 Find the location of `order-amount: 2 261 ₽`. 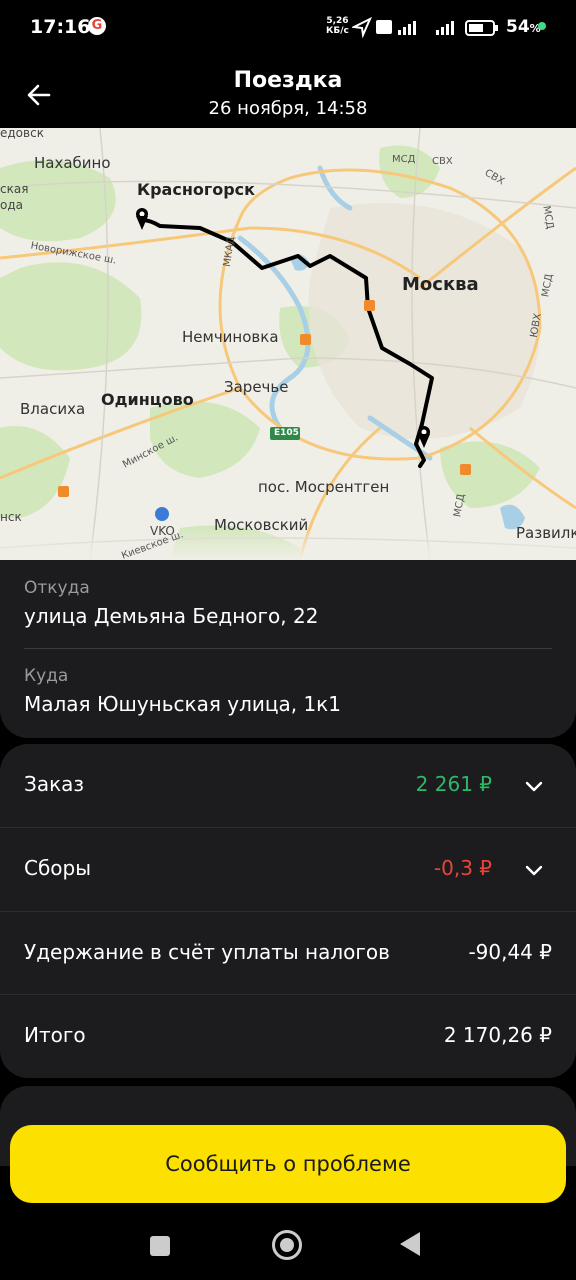

order-amount: 2 261 ₽ is located at coordinates (453, 784).